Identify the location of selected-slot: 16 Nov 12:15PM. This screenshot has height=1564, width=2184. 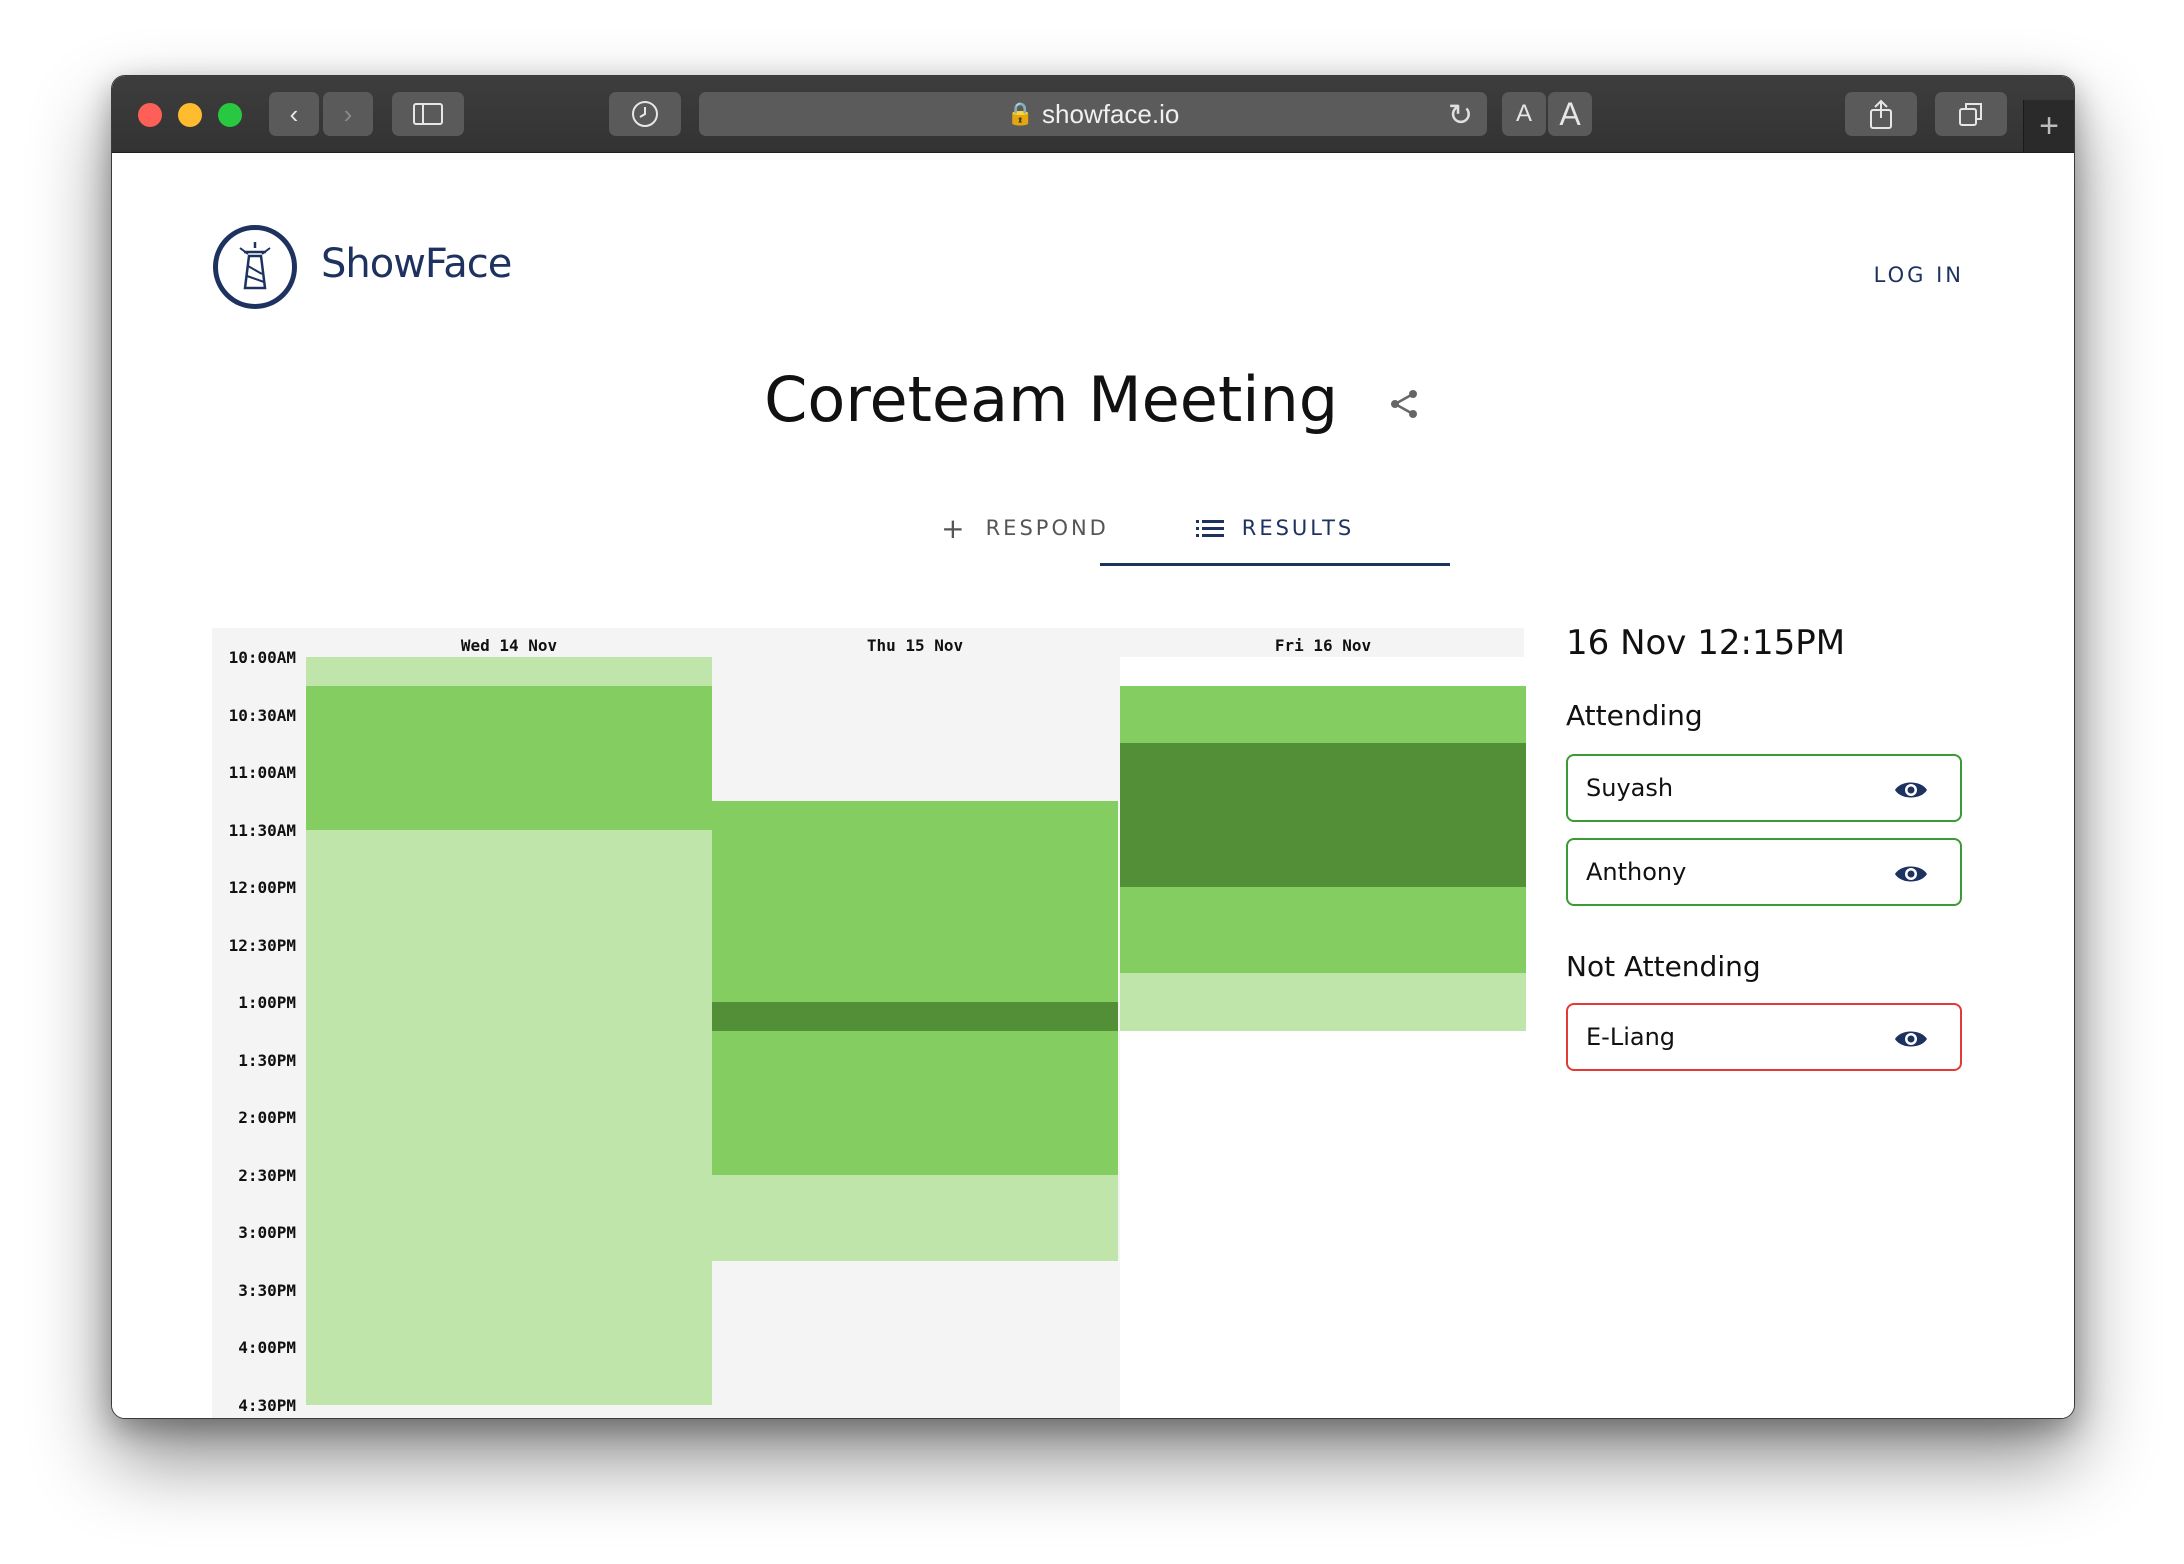
(1706, 643).